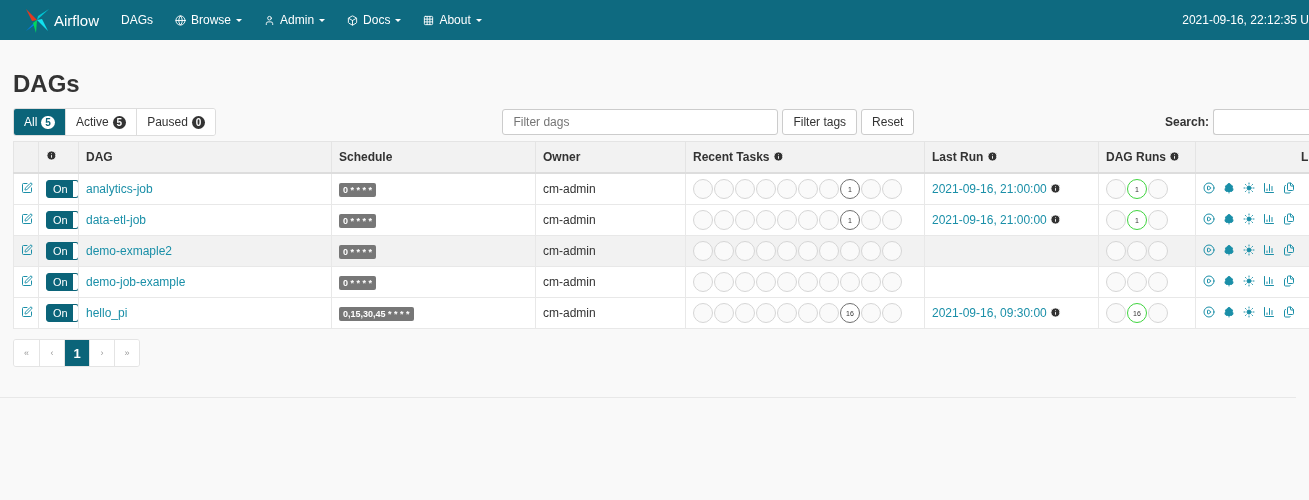 The image size is (1309, 500). I want to click on dag-link: analytics-job, so click(119, 189).